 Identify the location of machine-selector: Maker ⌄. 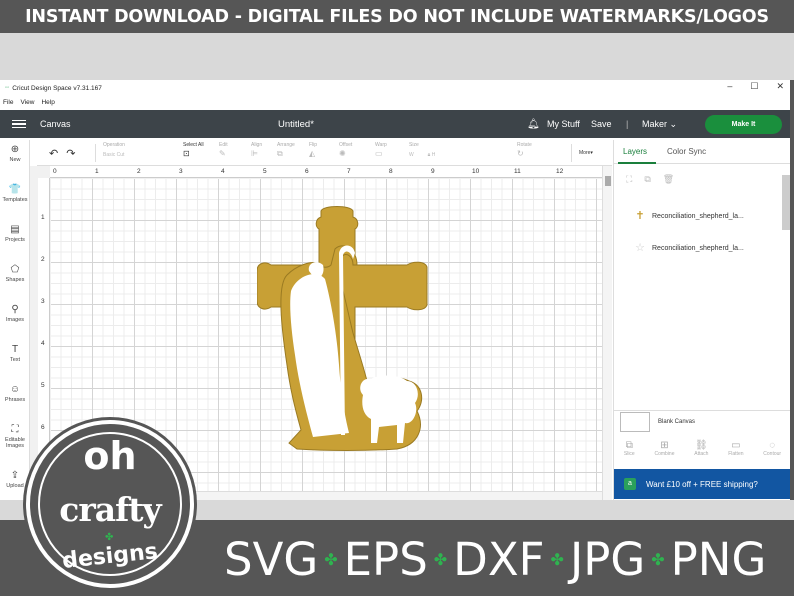
(659, 124).